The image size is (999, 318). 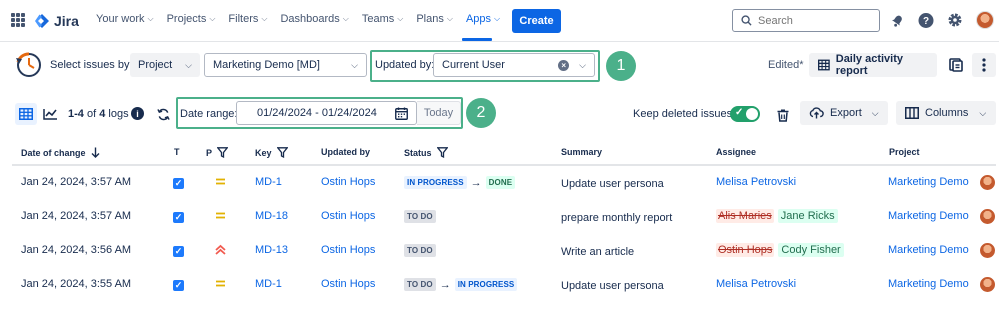 What do you see at coordinates (345, 152) in the screenshot?
I see `column-header-updated-by: Updated by` at bounding box center [345, 152].